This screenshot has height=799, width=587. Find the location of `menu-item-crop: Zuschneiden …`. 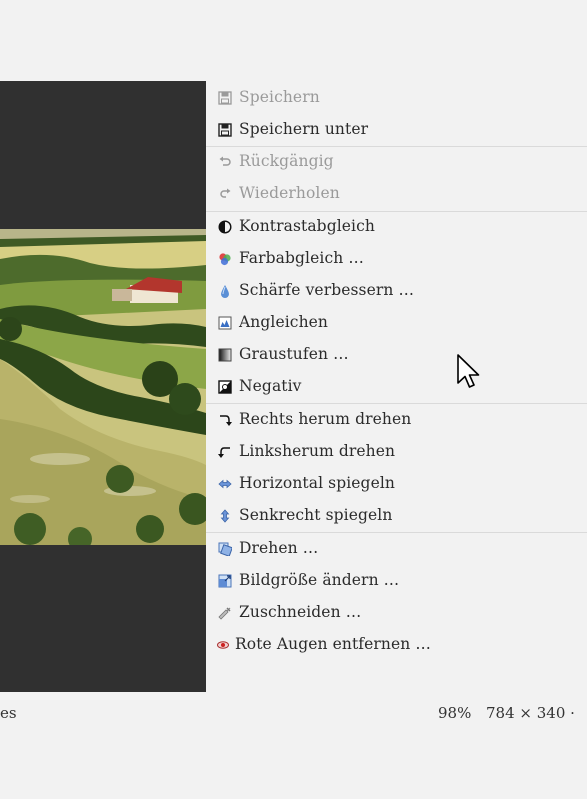

menu-item-crop: Zuschneiden … is located at coordinates (396, 613).